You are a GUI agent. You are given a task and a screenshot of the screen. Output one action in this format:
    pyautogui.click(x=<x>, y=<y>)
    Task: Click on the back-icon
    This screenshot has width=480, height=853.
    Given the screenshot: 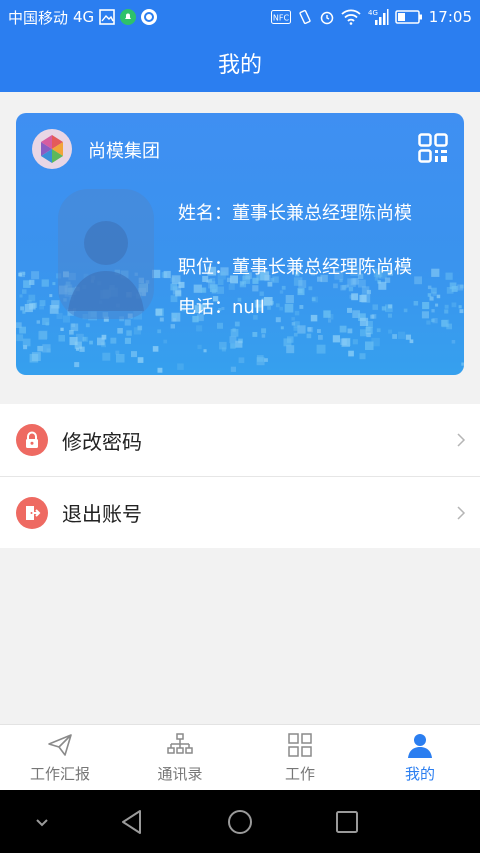 What is the action you would take?
    pyautogui.click(x=132, y=822)
    